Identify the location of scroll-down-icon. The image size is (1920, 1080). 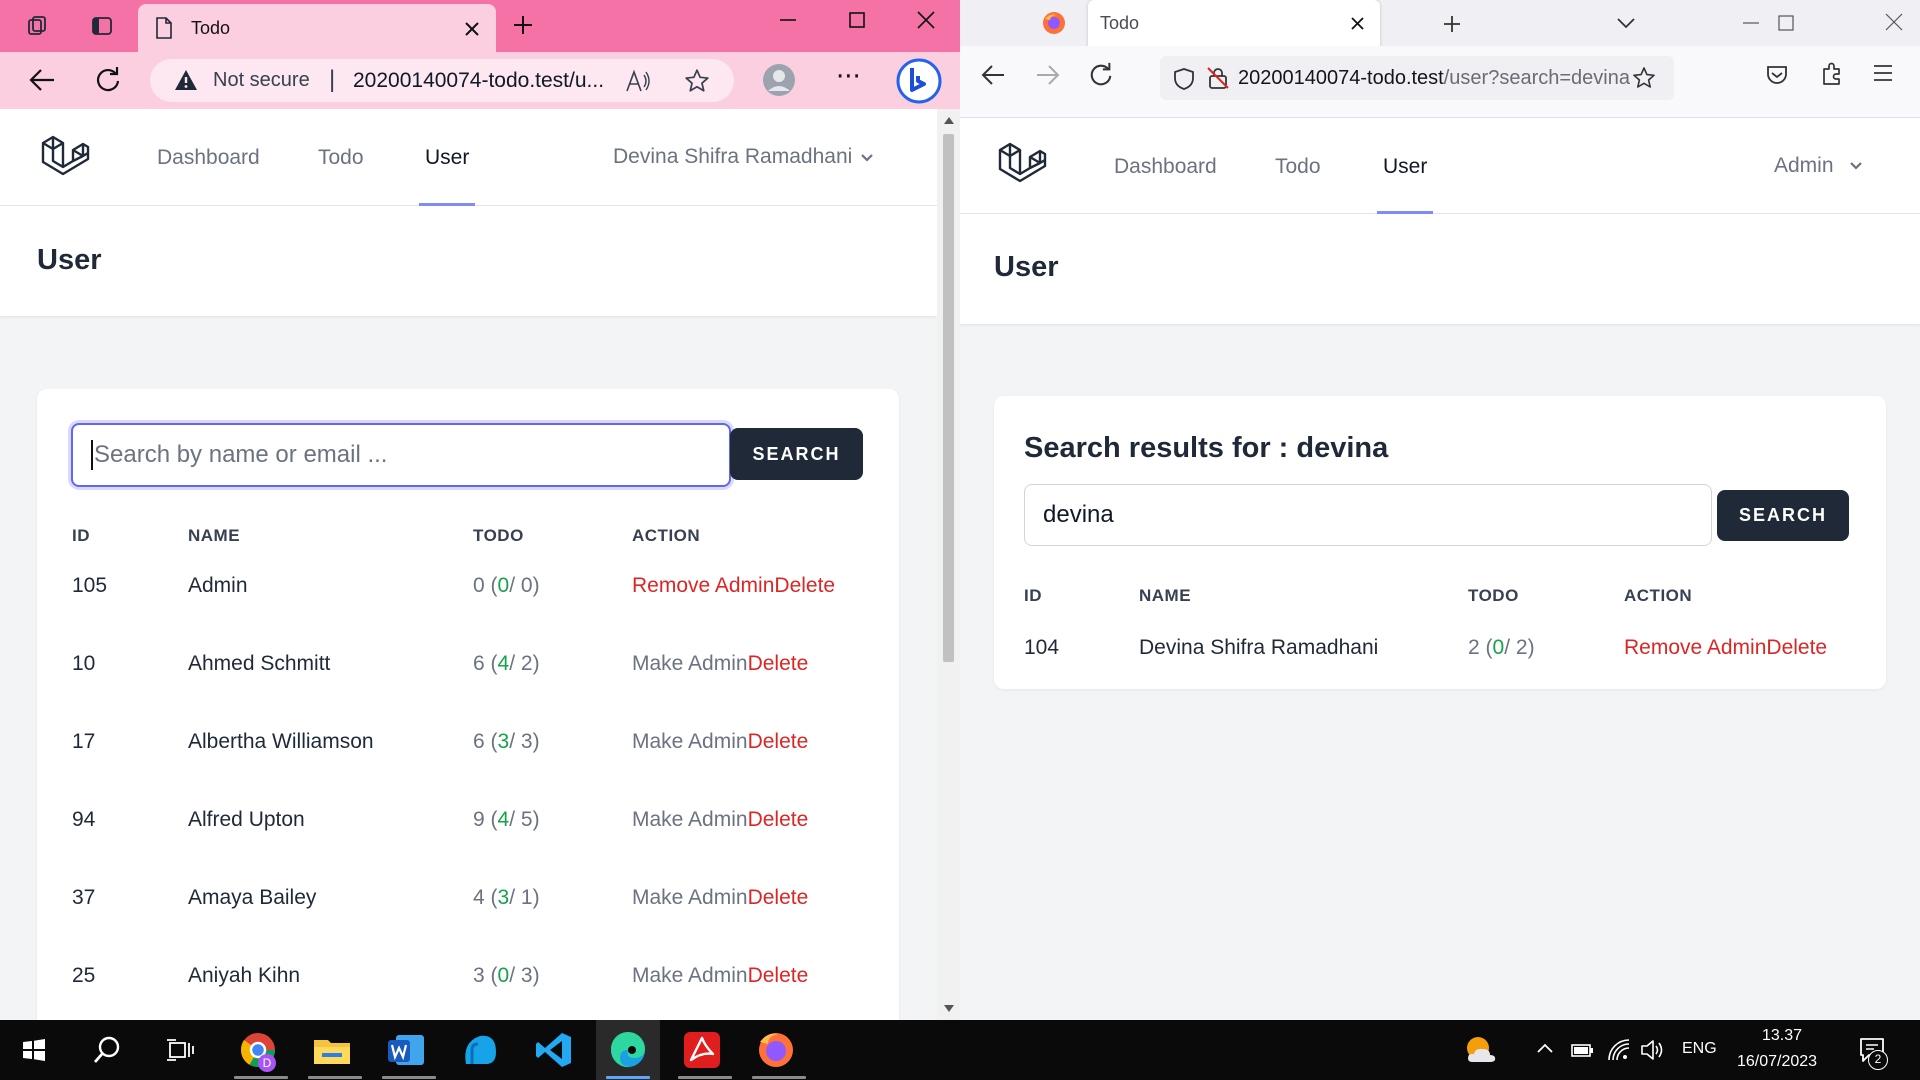
(949, 1008).